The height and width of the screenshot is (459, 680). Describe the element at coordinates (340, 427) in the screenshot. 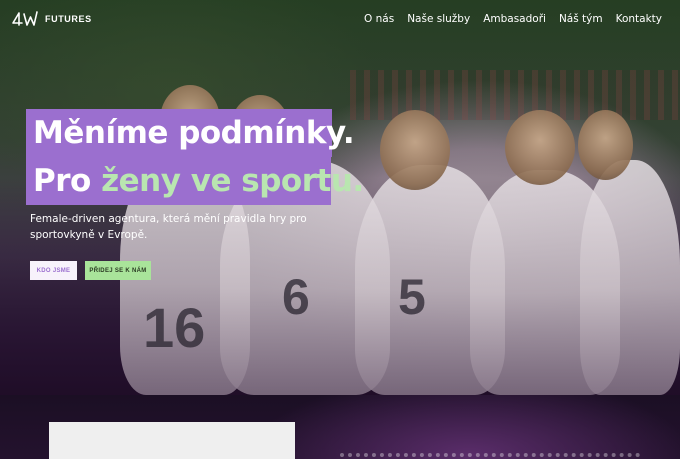

I see `next-section` at that location.